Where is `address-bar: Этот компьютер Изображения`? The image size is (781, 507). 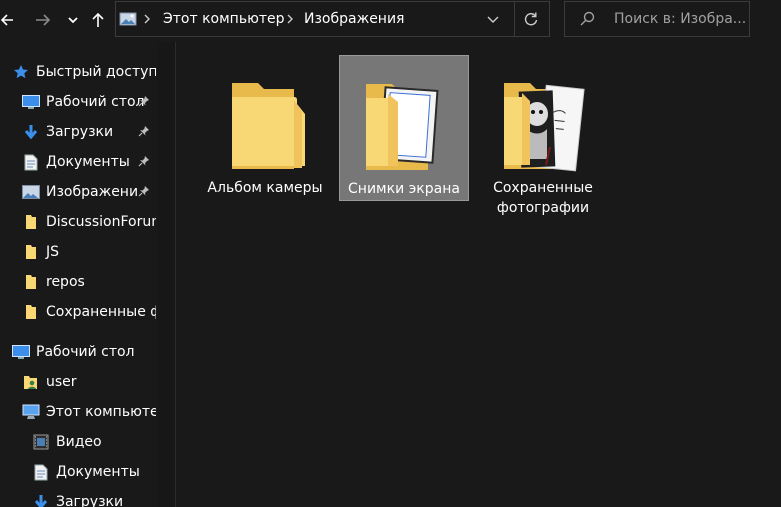 address-bar: Этот компьютер Изображения is located at coordinates (332, 19).